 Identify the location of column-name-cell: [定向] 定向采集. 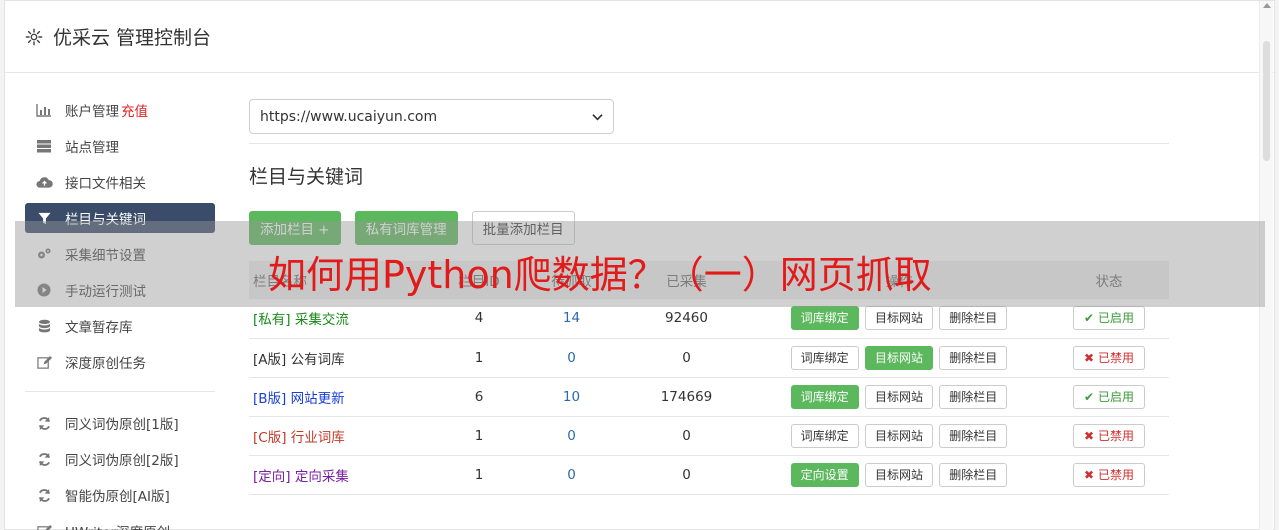
(344, 475).